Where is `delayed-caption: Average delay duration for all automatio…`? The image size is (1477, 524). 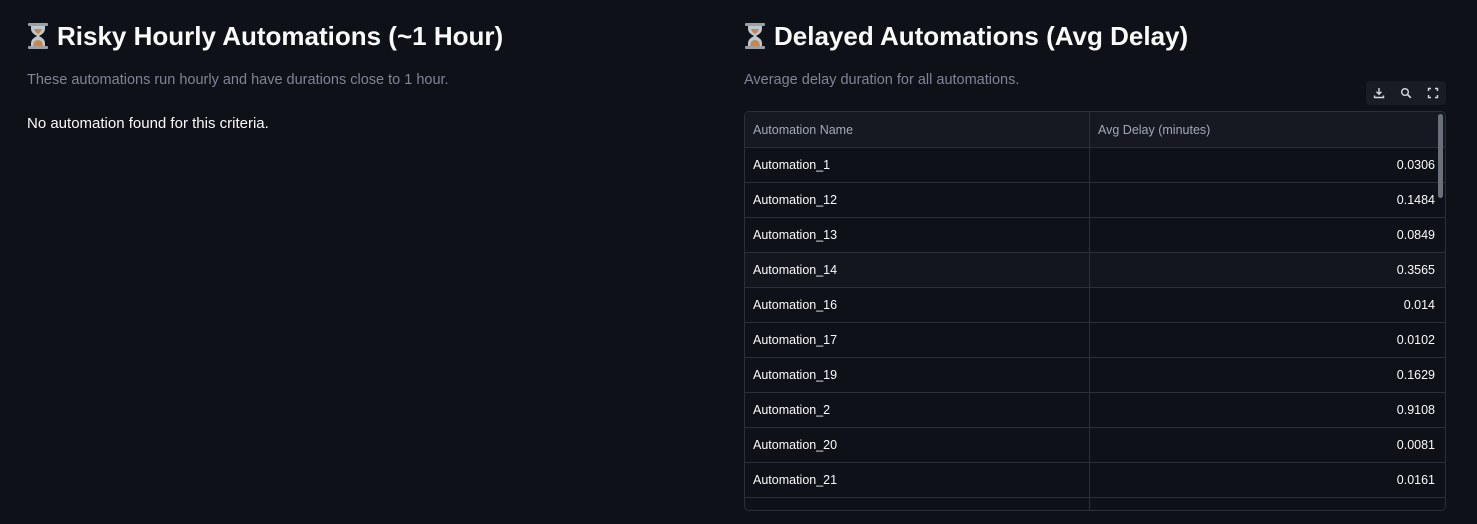 delayed-caption: Average delay duration for all automatio… is located at coordinates (882, 80).